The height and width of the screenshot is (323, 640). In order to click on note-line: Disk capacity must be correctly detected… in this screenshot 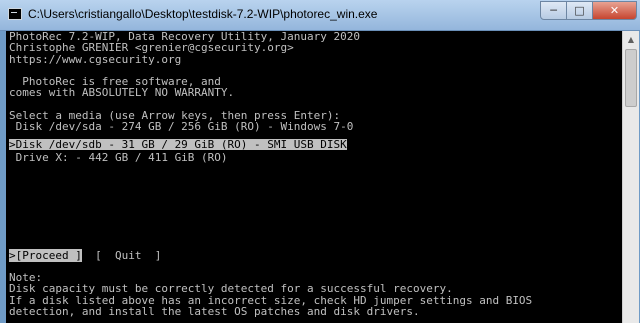, I will do `click(231, 289)`.